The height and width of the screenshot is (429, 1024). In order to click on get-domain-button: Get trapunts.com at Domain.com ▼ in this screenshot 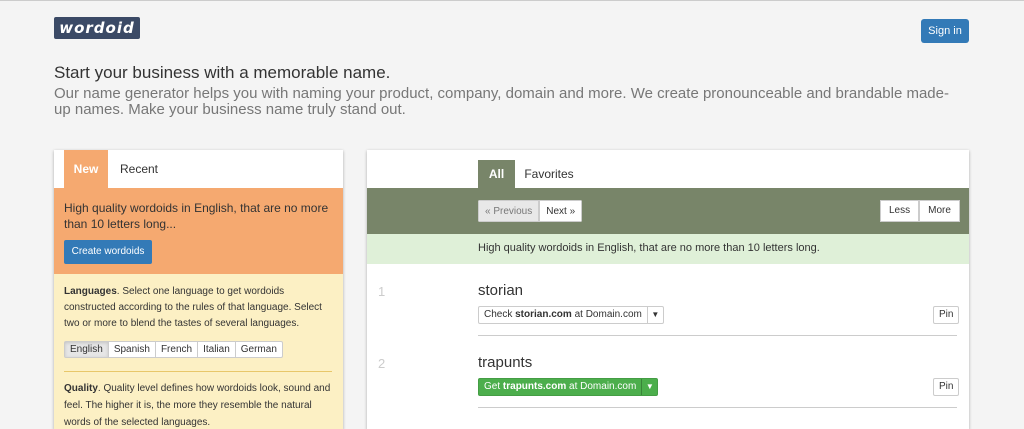, I will do `click(568, 387)`.